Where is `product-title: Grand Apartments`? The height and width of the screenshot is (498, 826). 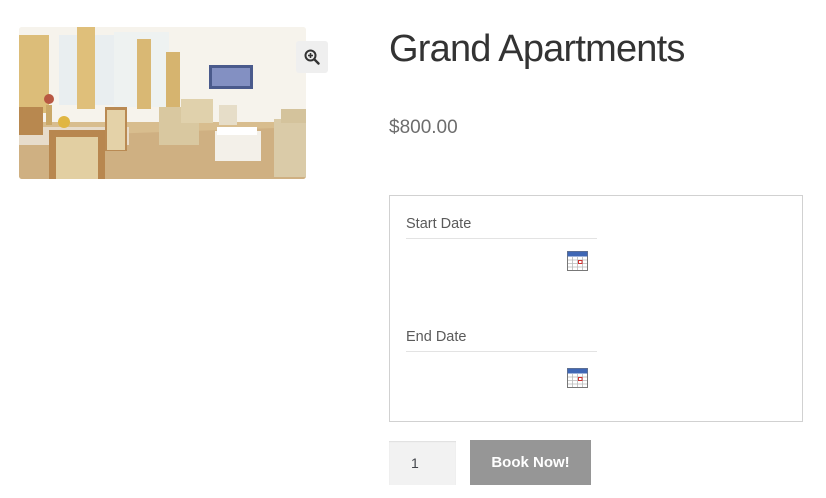 product-title: Grand Apartments is located at coordinates (537, 49).